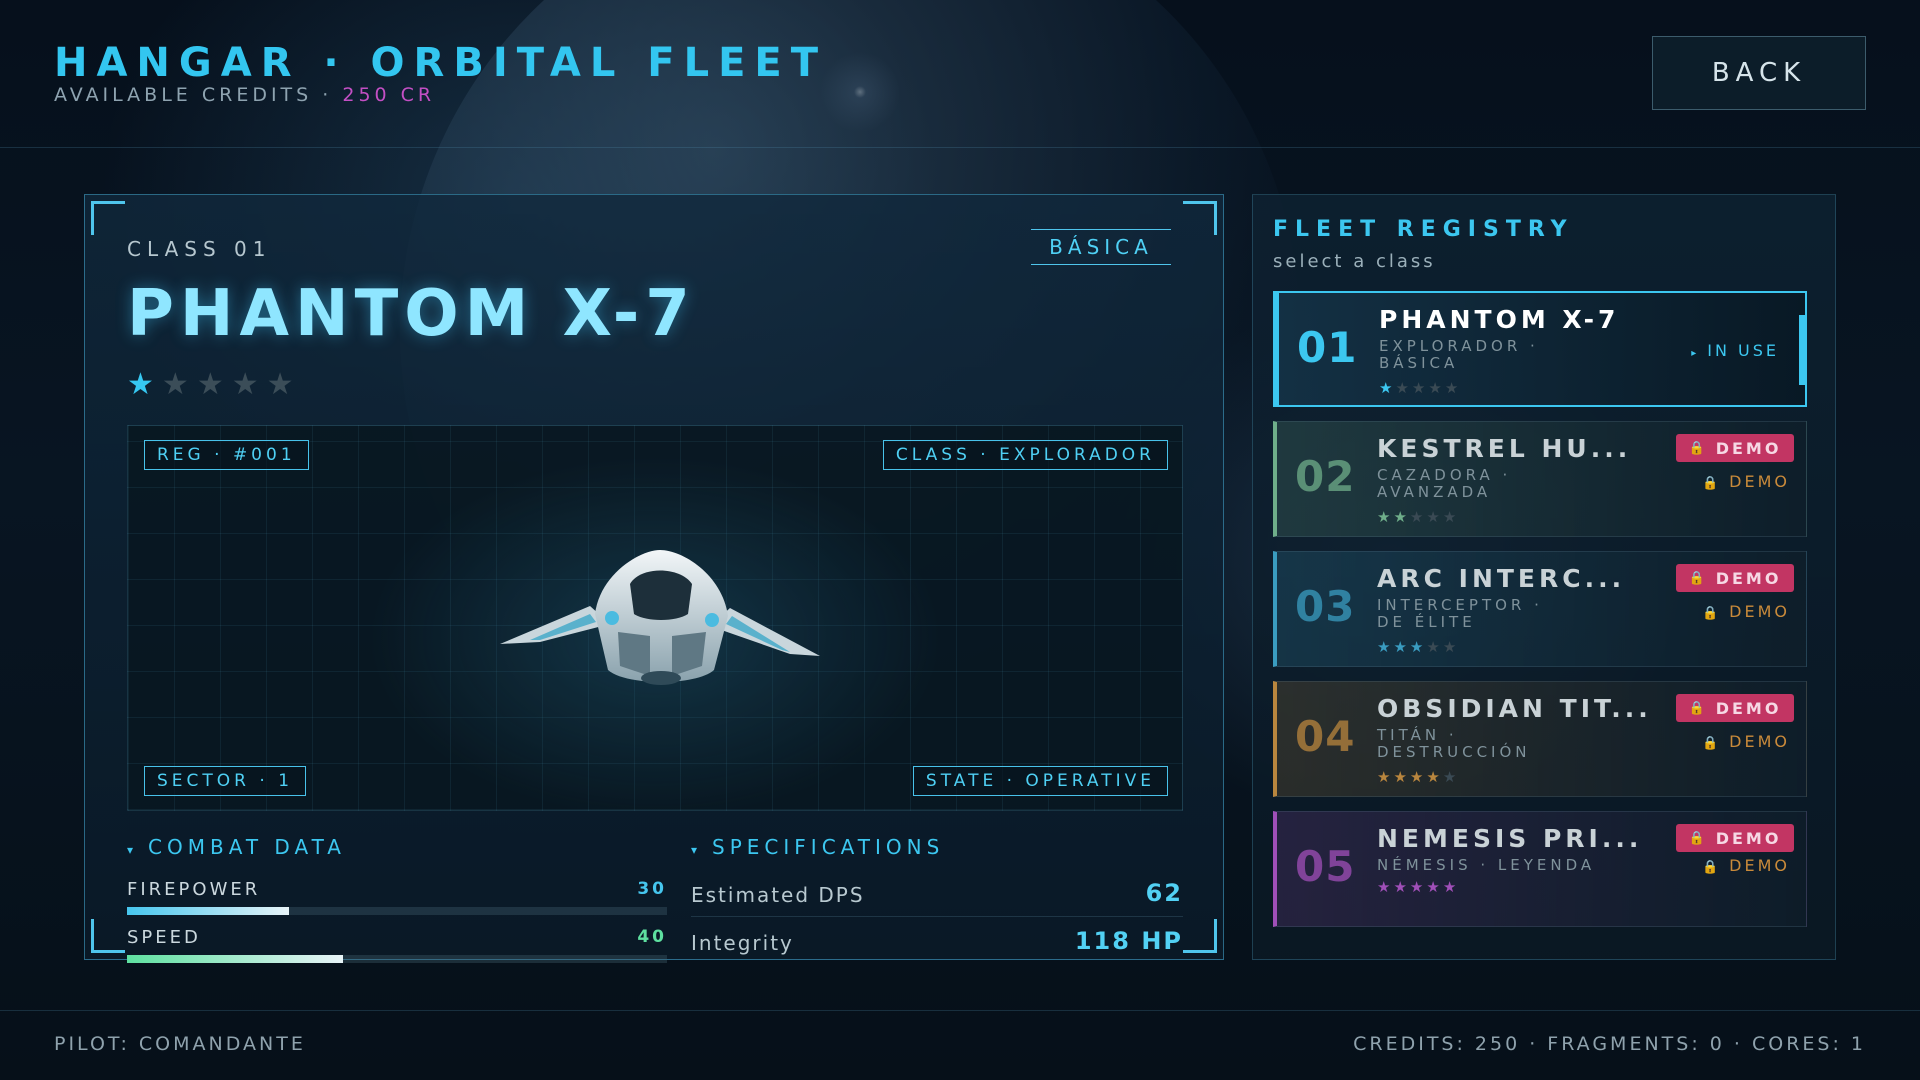 The width and height of the screenshot is (1920, 1080). I want to click on ship-name: PHANTOM X-7, so click(411, 314).